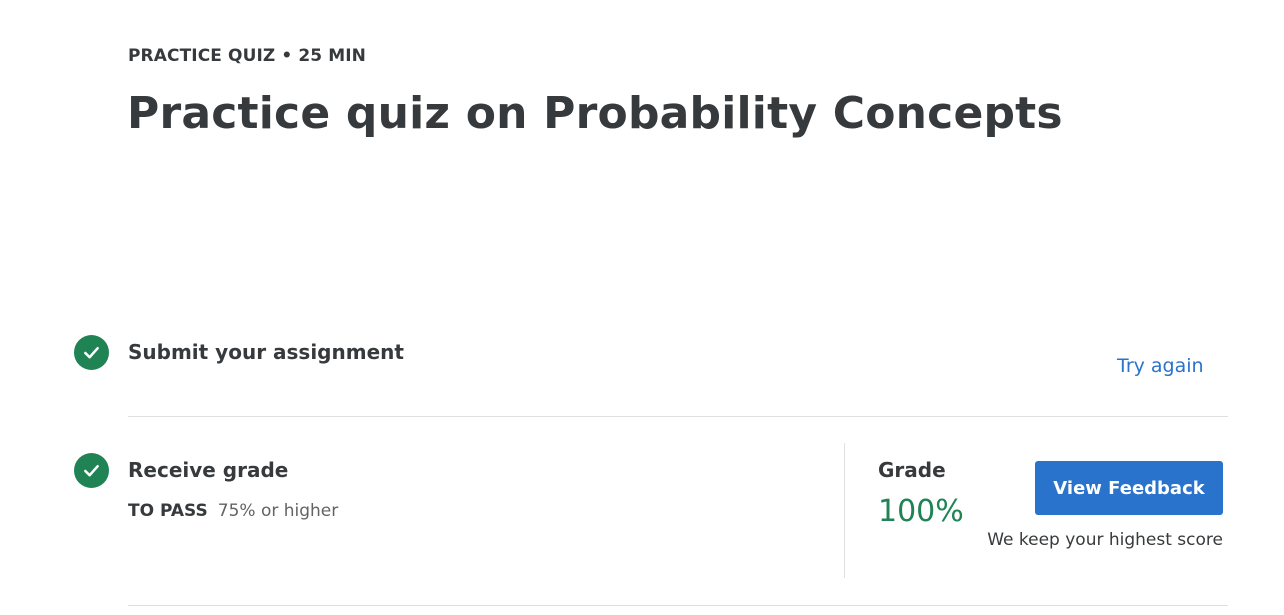 Image resolution: width=1284 pixels, height=615 pixels. What do you see at coordinates (1105, 540) in the screenshot?
I see `highest-score-note: We keep your highest score` at bounding box center [1105, 540].